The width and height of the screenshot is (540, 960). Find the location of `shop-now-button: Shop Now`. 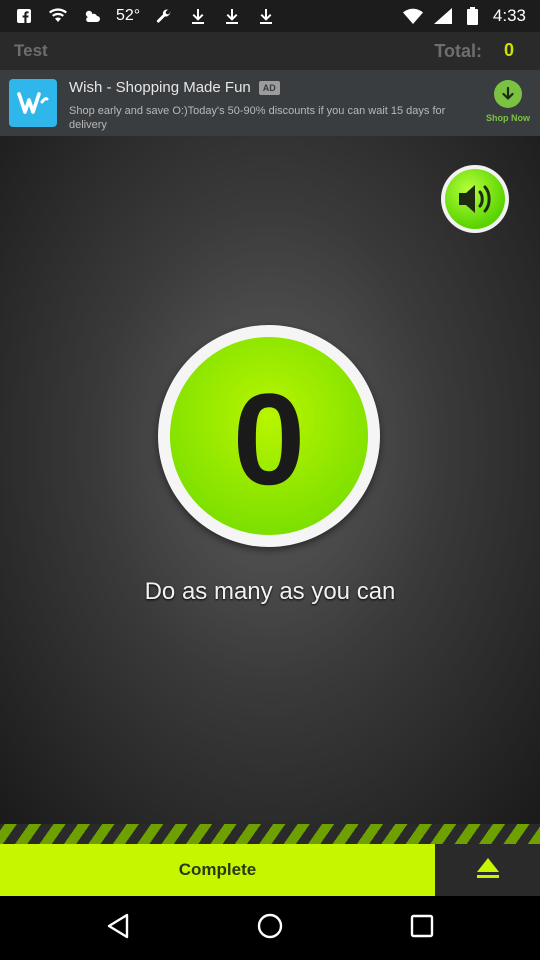

shop-now-button: Shop Now is located at coordinates (508, 101).